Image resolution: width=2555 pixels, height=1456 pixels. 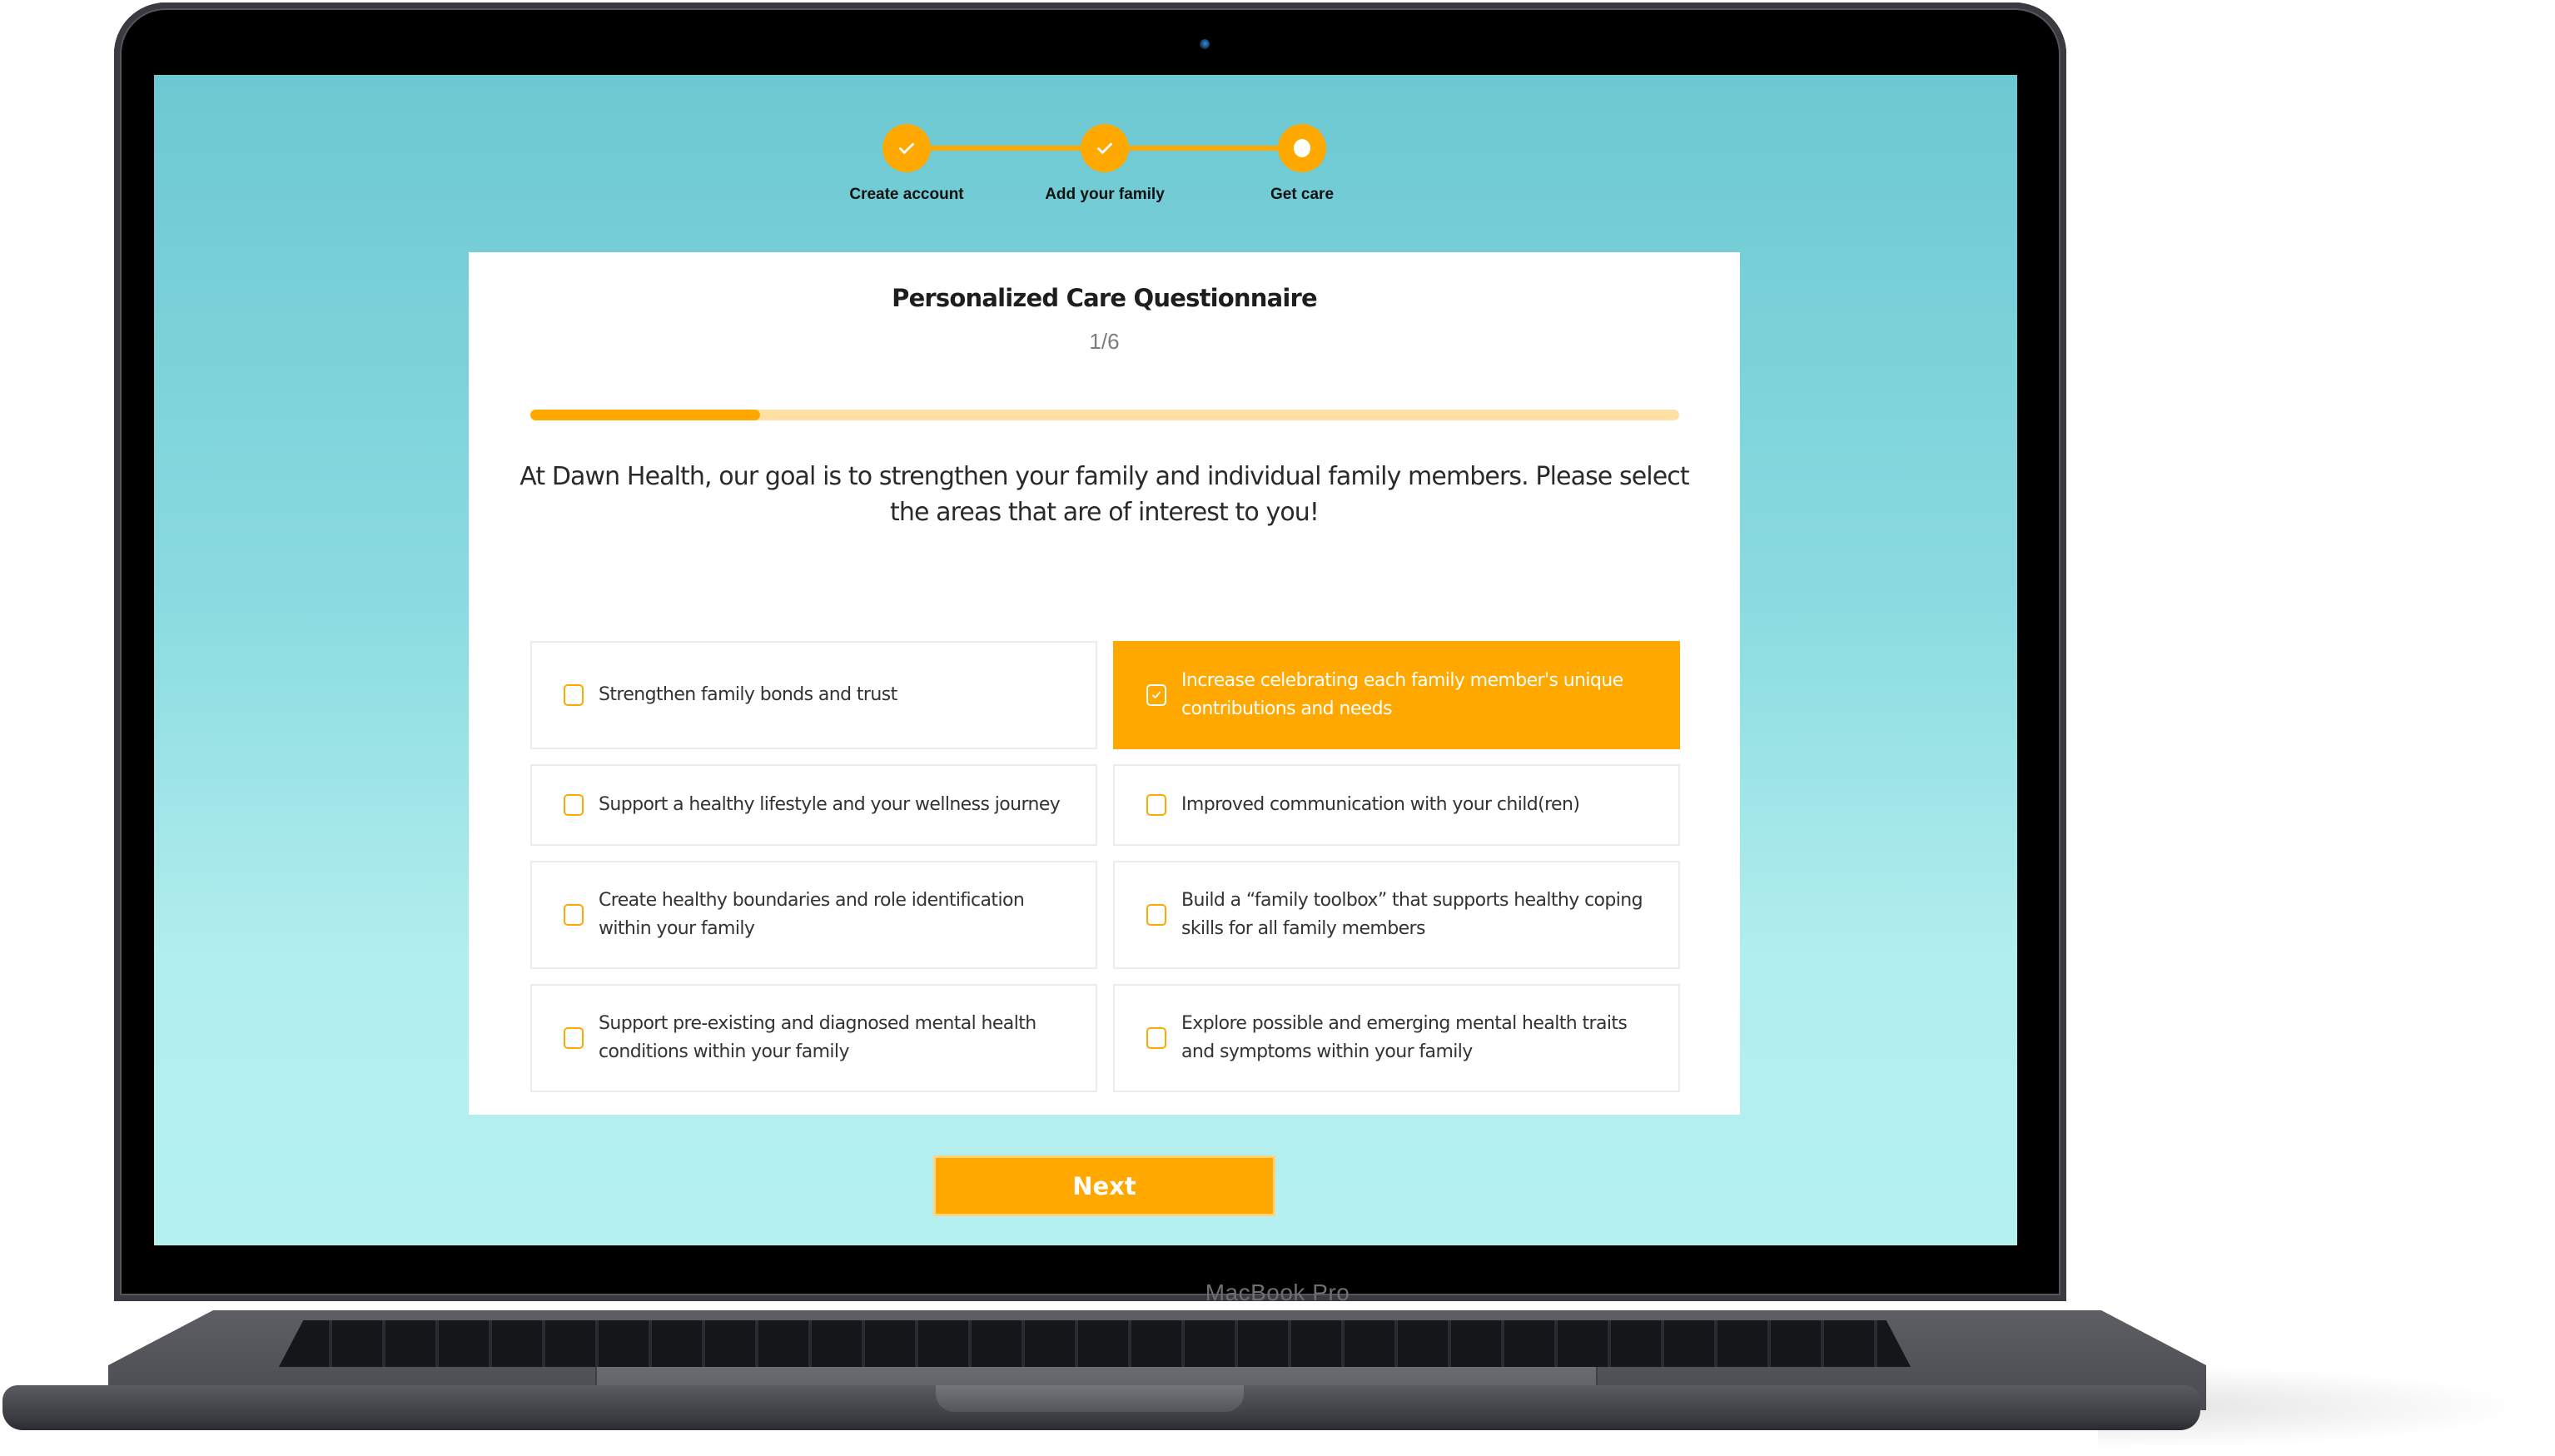 I want to click on questionnaire-title: Personalized Care Questionnaire, so click(x=1105, y=298).